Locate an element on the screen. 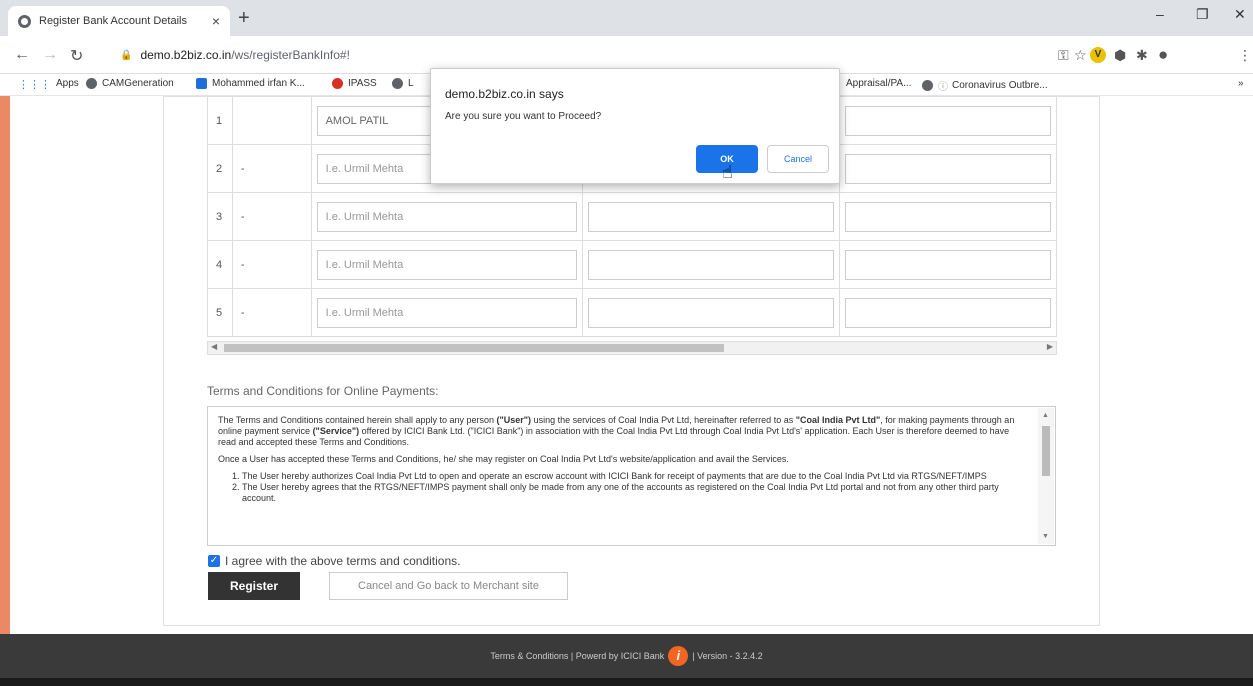 The height and width of the screenshot is (686, 1253). url-host: demo.b2biz.co.in is located at coordinates (186, 55).